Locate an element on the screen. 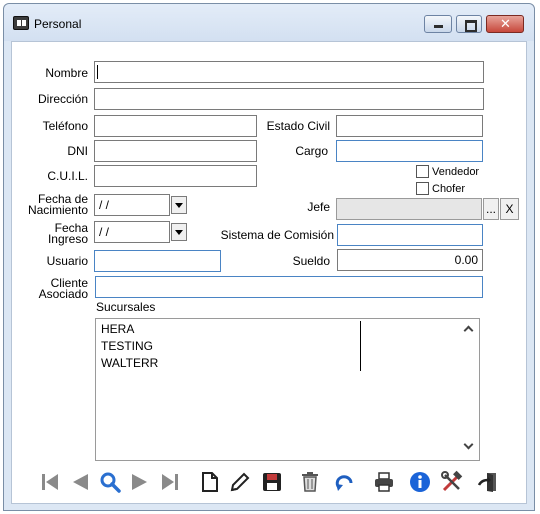 Image resolution: width=540 pixels, height=514 pixels. cliente-asociado-input is located at coordinates (289, 287).